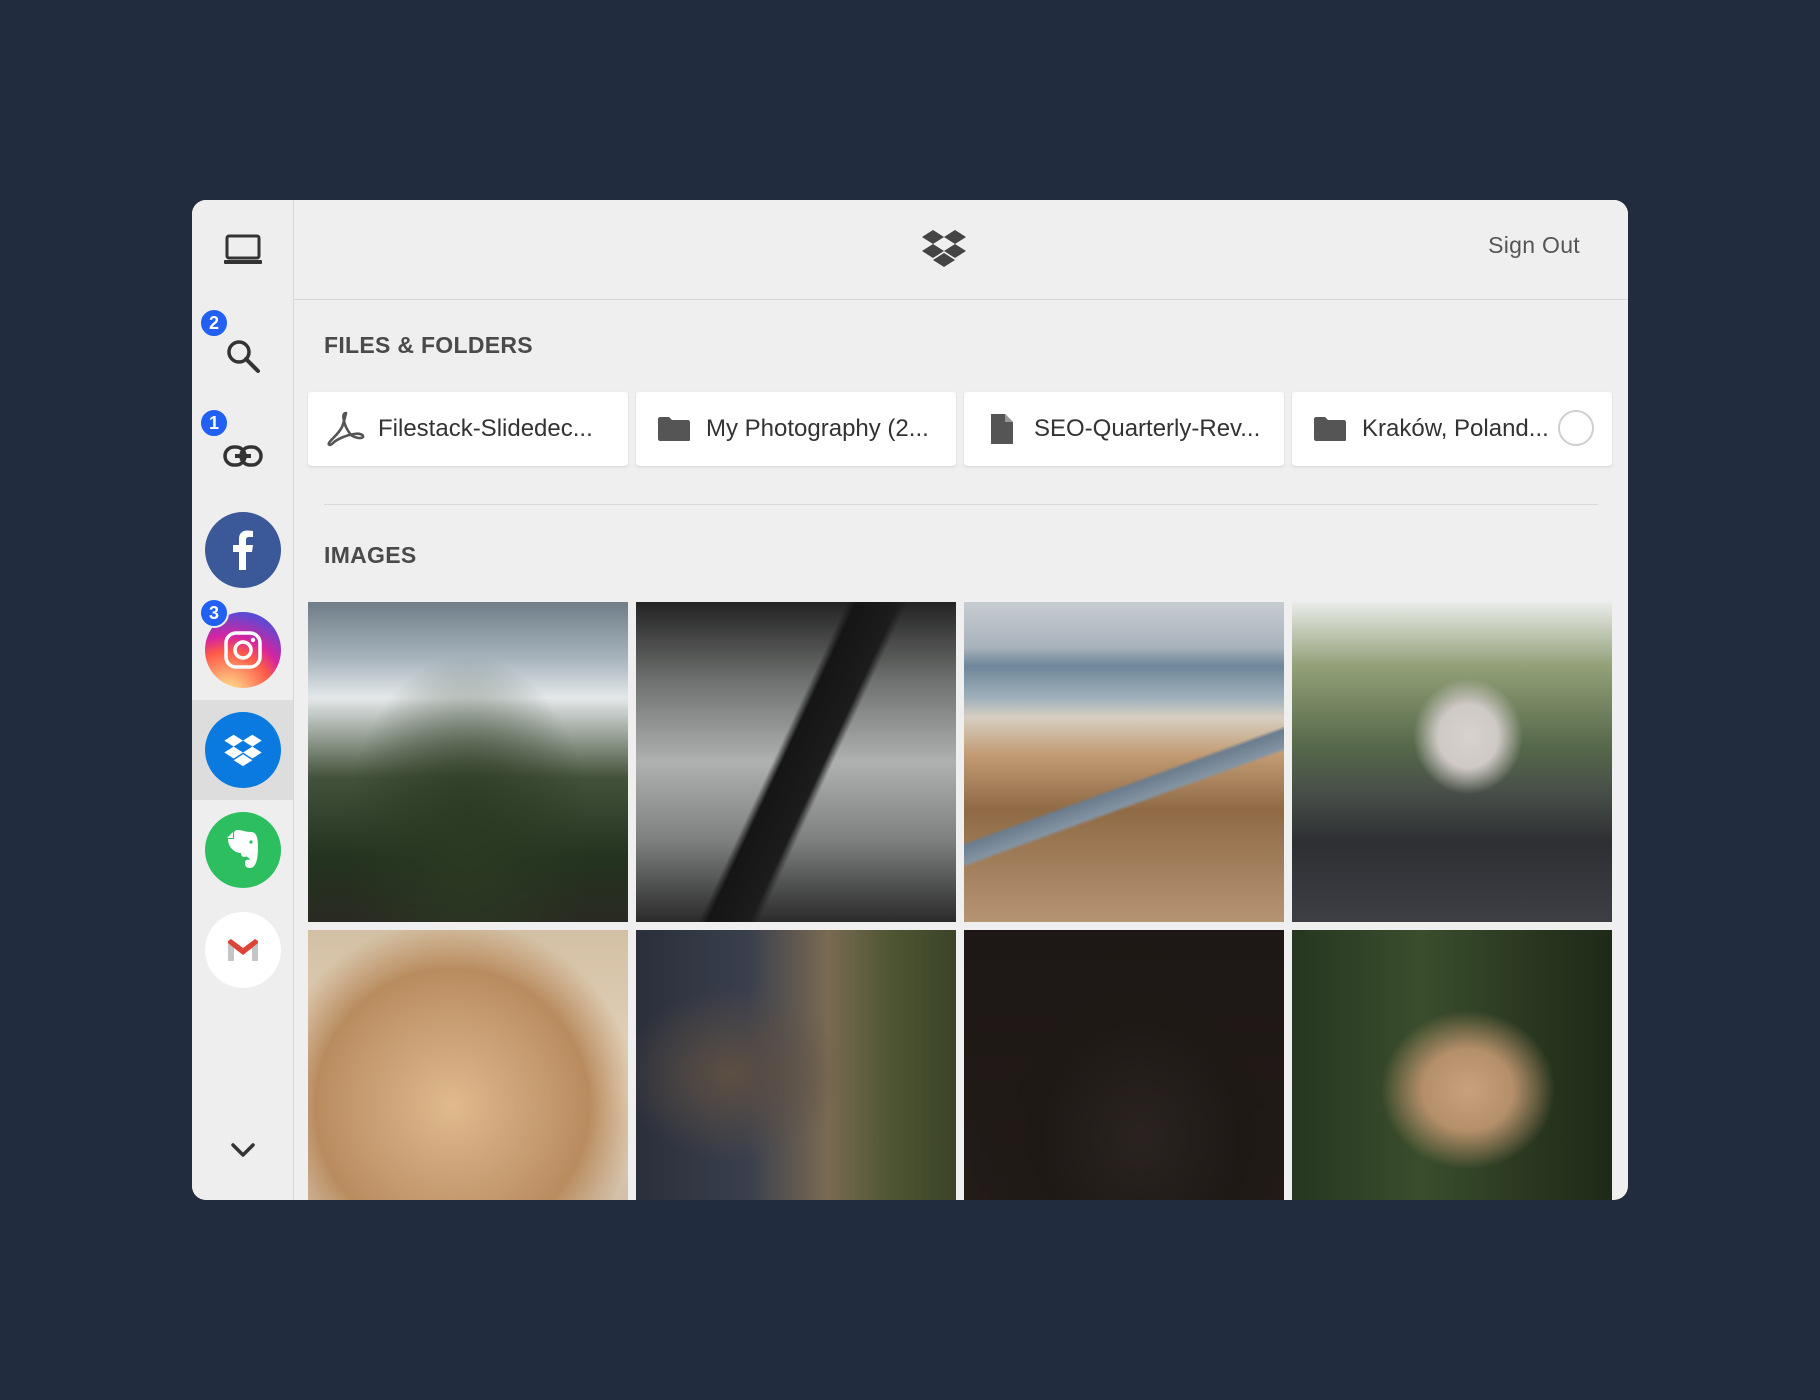 The width and height of the screenshot is (1820, 1400). Describe the element at coordinates (242, 456) in the screenshot. I see `link-icon` at that location.